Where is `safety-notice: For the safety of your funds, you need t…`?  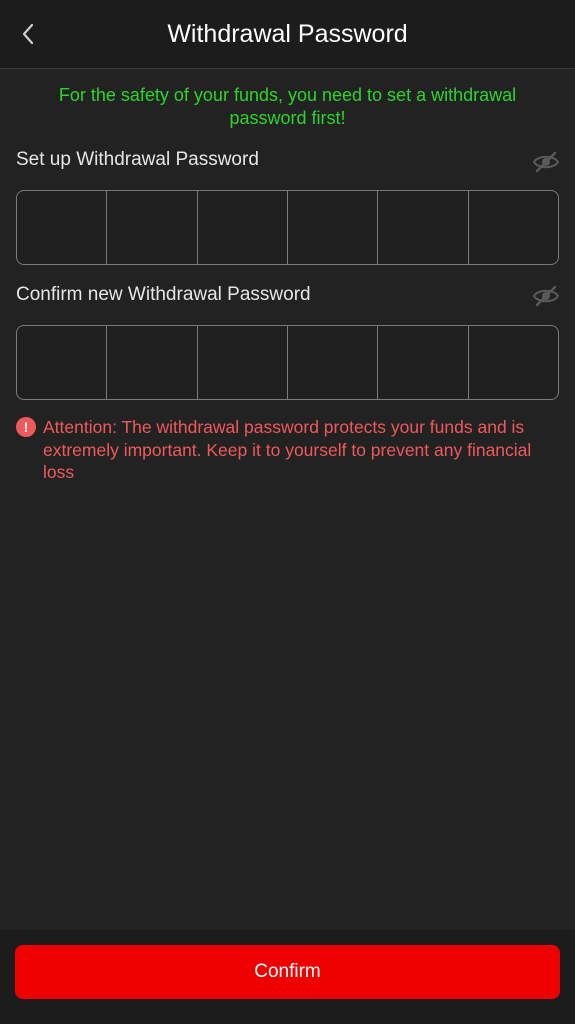
safety-notice: For the safety of your funds, you need t… is located at coordinates (287, 106).